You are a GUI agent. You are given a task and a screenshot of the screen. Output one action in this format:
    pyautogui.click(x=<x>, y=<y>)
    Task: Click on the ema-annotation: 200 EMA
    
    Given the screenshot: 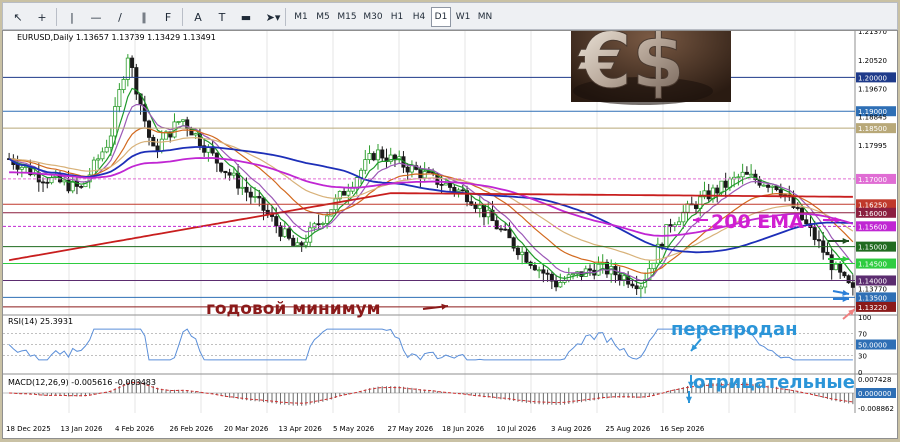 What is the action you would take?
    pyautogui.click(x=757, y=222)
    